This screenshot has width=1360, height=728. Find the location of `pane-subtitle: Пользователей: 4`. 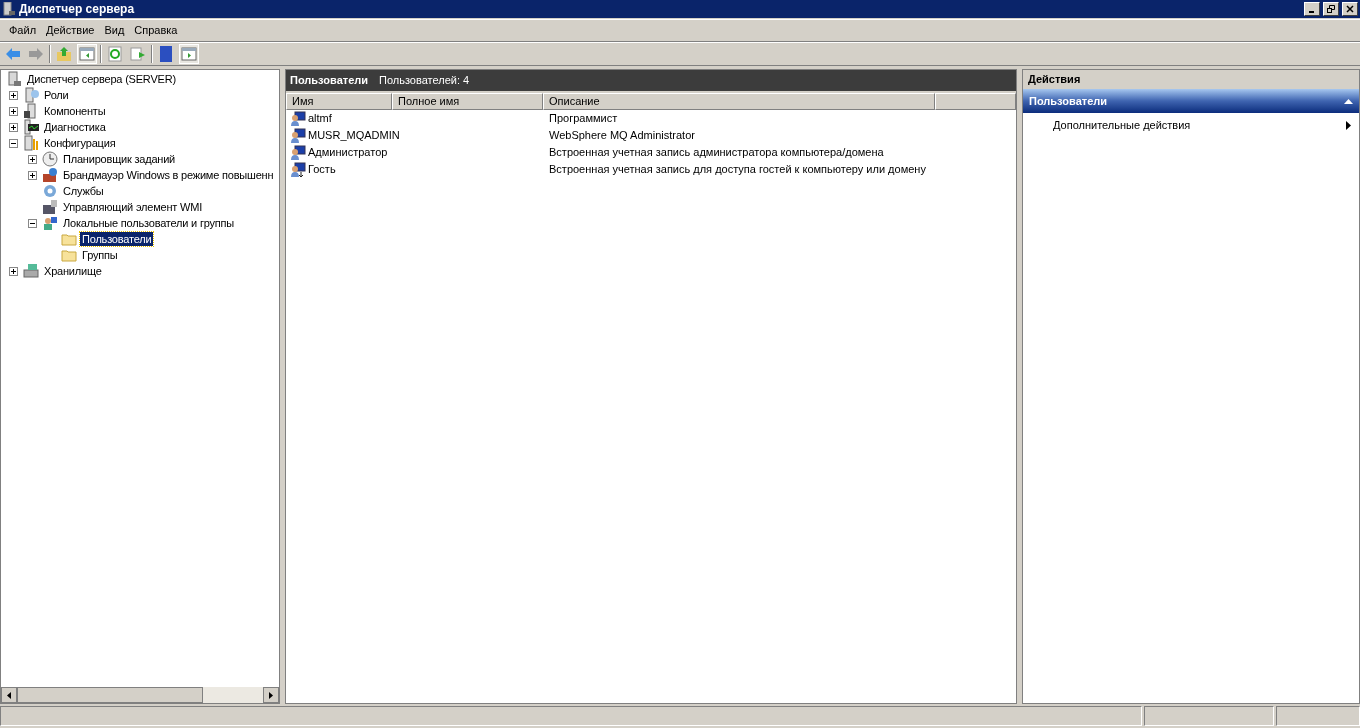

pane-subtitle: Пользователей: 4 is located at coordinates (424, 81).